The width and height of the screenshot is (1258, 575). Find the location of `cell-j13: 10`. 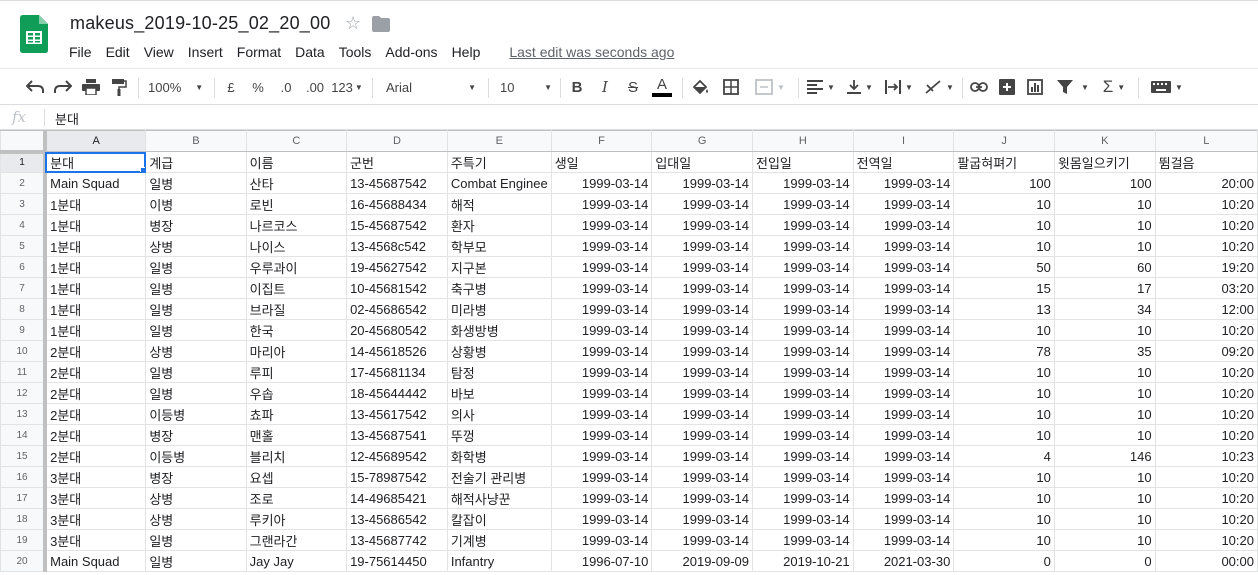

cell-j13: 10 is located at coordinates (1004, 414).